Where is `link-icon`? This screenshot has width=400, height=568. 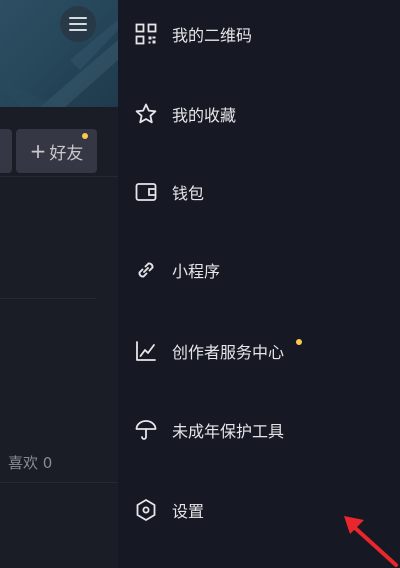
link-icon is located at coordinates (146, 270).